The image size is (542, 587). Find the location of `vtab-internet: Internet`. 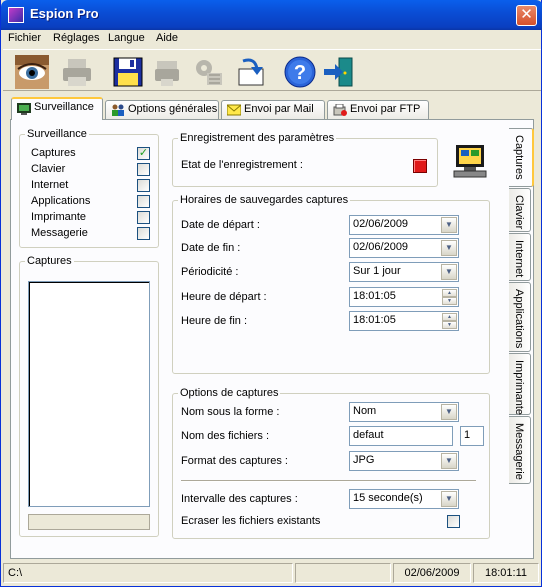

vtab-internet: Internet is located at coordinates (520, 257).